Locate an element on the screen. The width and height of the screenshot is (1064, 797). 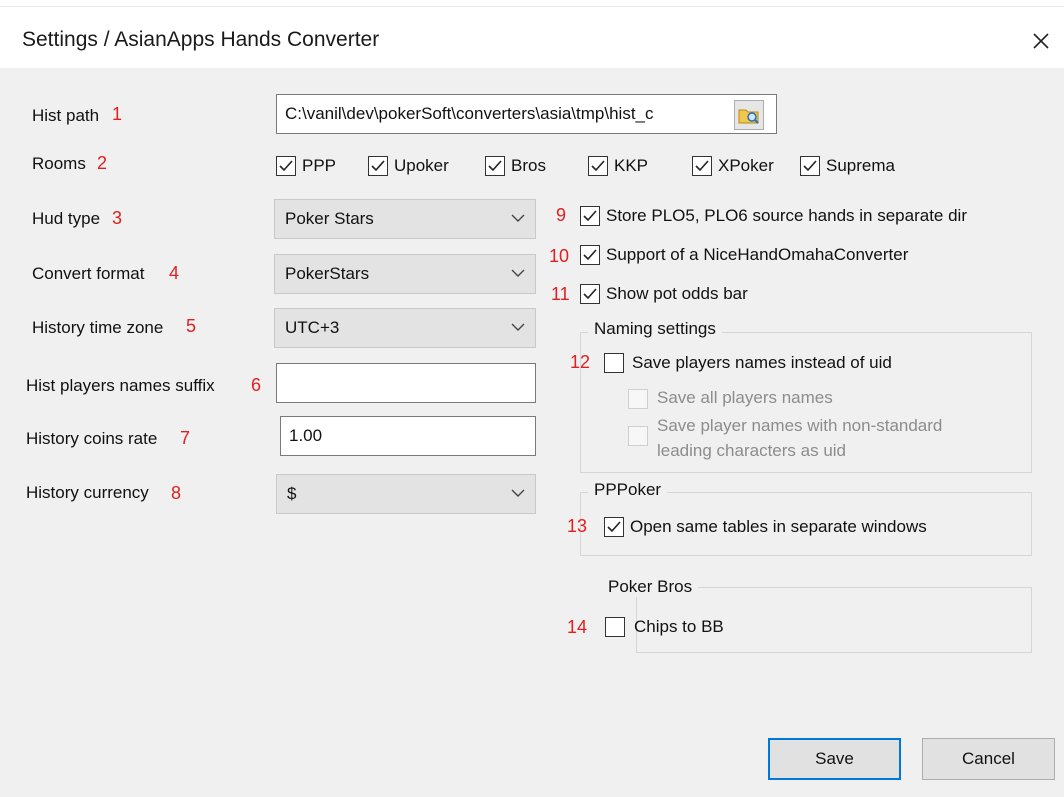
rooms-label: Rooms is located at coordinates (59, 163).